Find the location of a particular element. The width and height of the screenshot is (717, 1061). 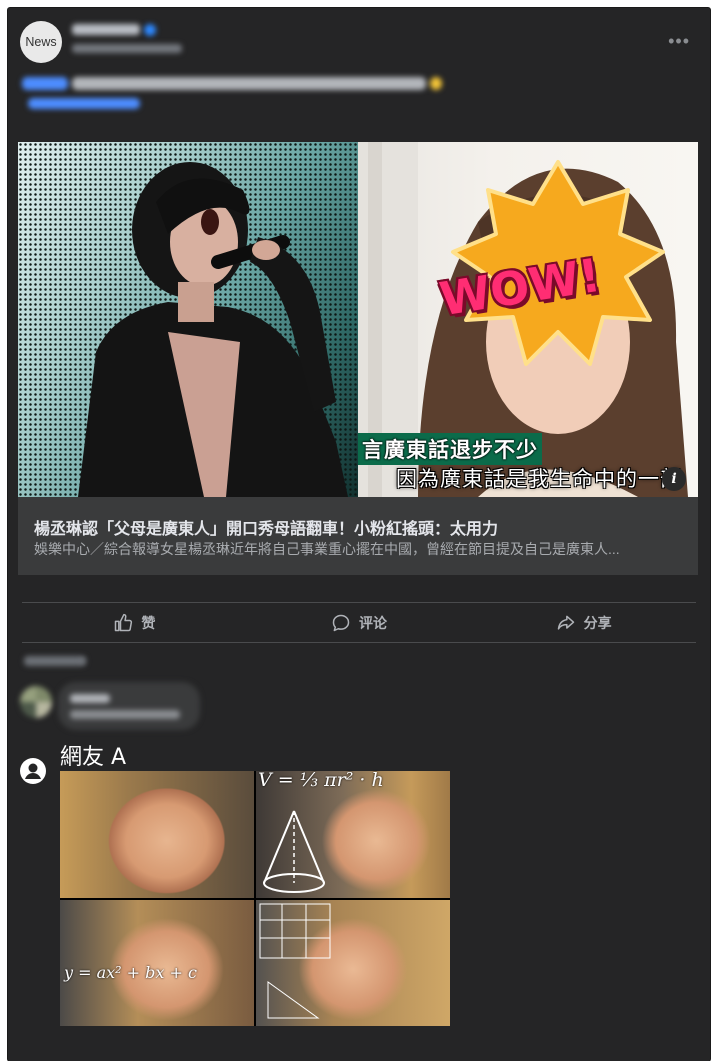

quadratic-formula: y = ax² + bx + c is located at coordinates (130, 972).